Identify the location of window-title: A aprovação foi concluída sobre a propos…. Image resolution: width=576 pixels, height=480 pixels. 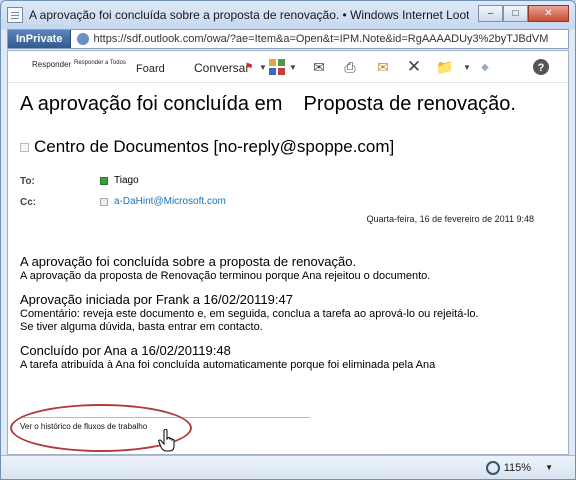
(249, 15).